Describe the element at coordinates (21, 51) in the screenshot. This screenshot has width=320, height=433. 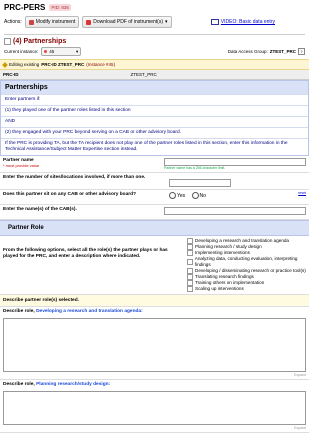
I see `current-instance-label: Current instance:` at that location.